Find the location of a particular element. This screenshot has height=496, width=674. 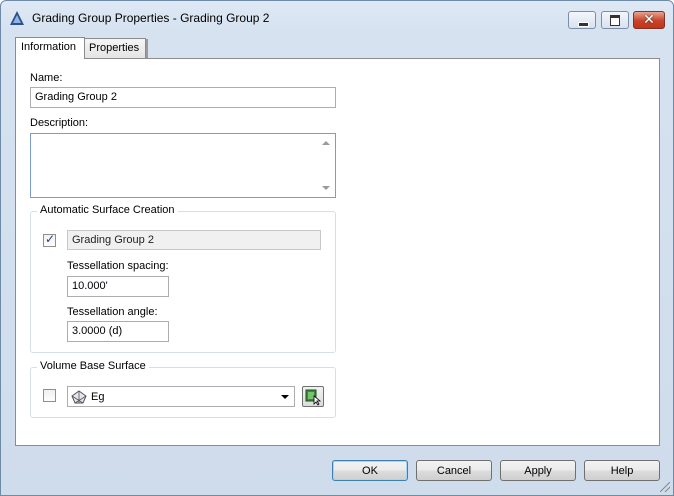

help-button: Help is located at coordinates (622, 470).